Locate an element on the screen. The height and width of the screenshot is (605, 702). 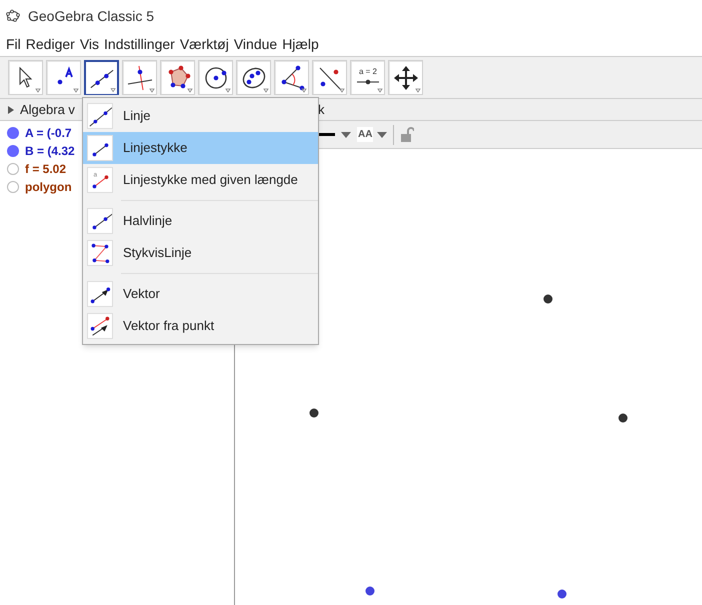
app-logo-icon is located at coordinates (13, 16).